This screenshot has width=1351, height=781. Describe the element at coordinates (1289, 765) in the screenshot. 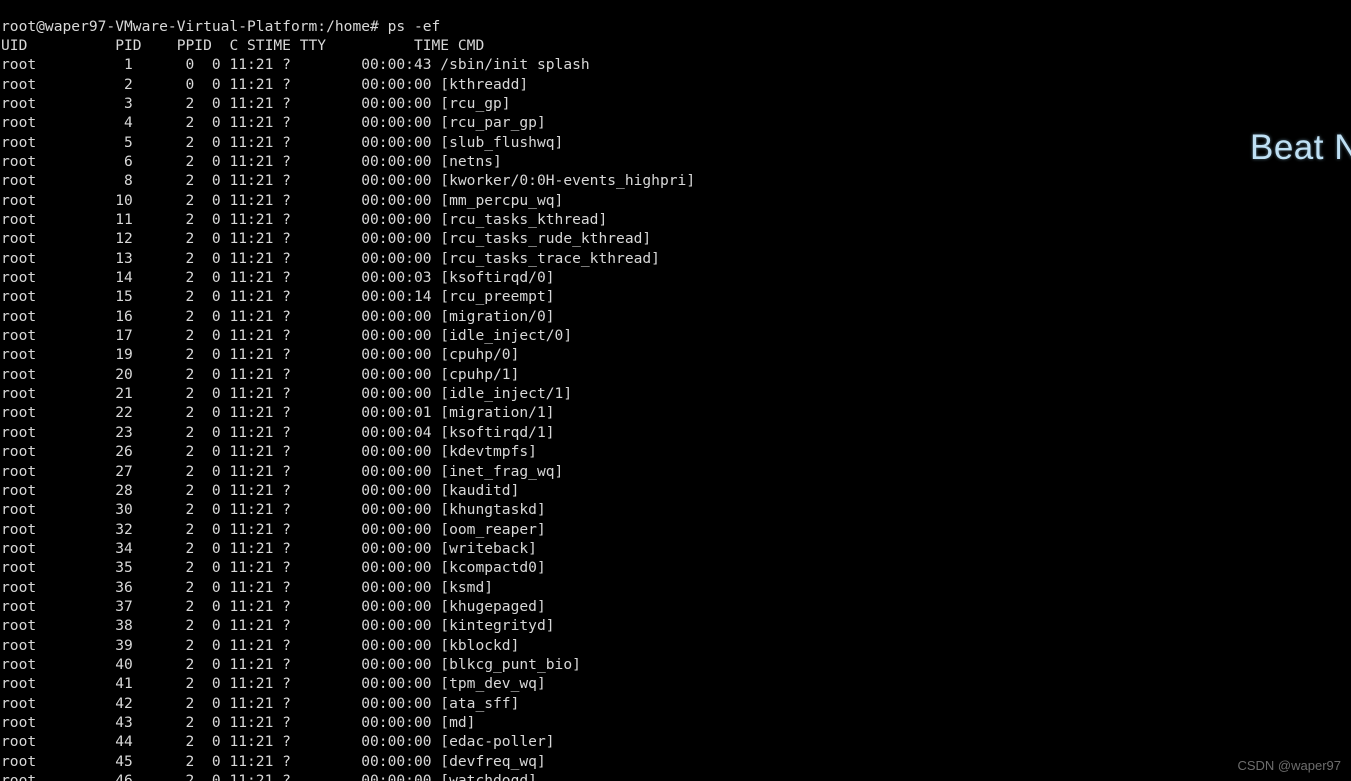

I see `csdn-watermark: CSDN @waper97` at that location.